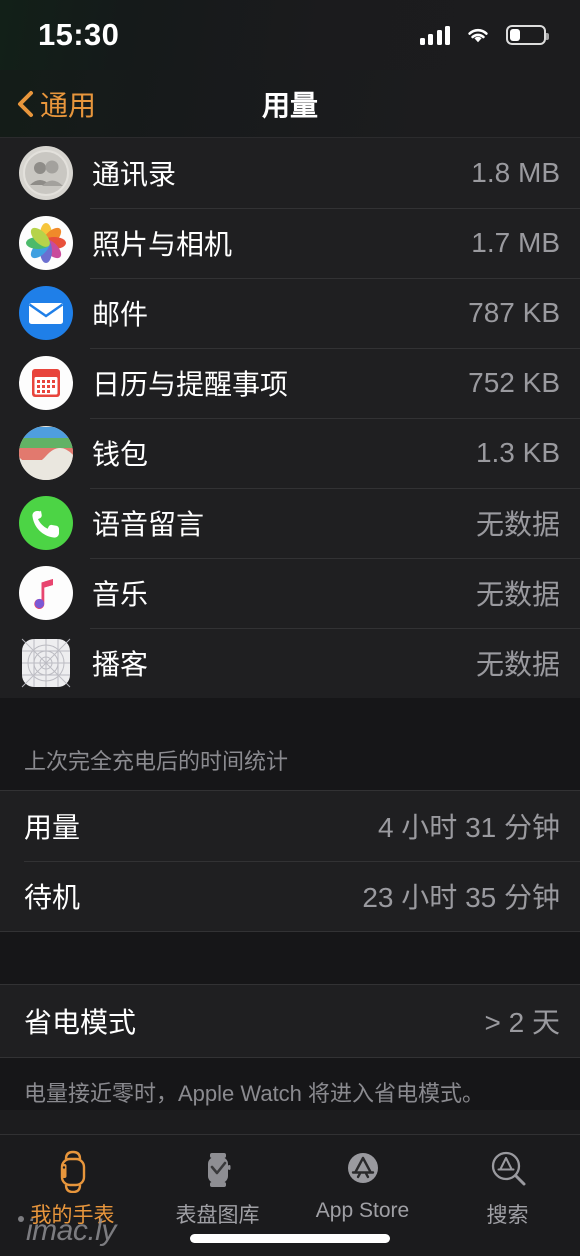 Image resolution: width=580 pixels, height=1256 pixels. Describe the element at coordinates (120, 664) in the screenshot. I see `list-item-label: 播客` at that location.